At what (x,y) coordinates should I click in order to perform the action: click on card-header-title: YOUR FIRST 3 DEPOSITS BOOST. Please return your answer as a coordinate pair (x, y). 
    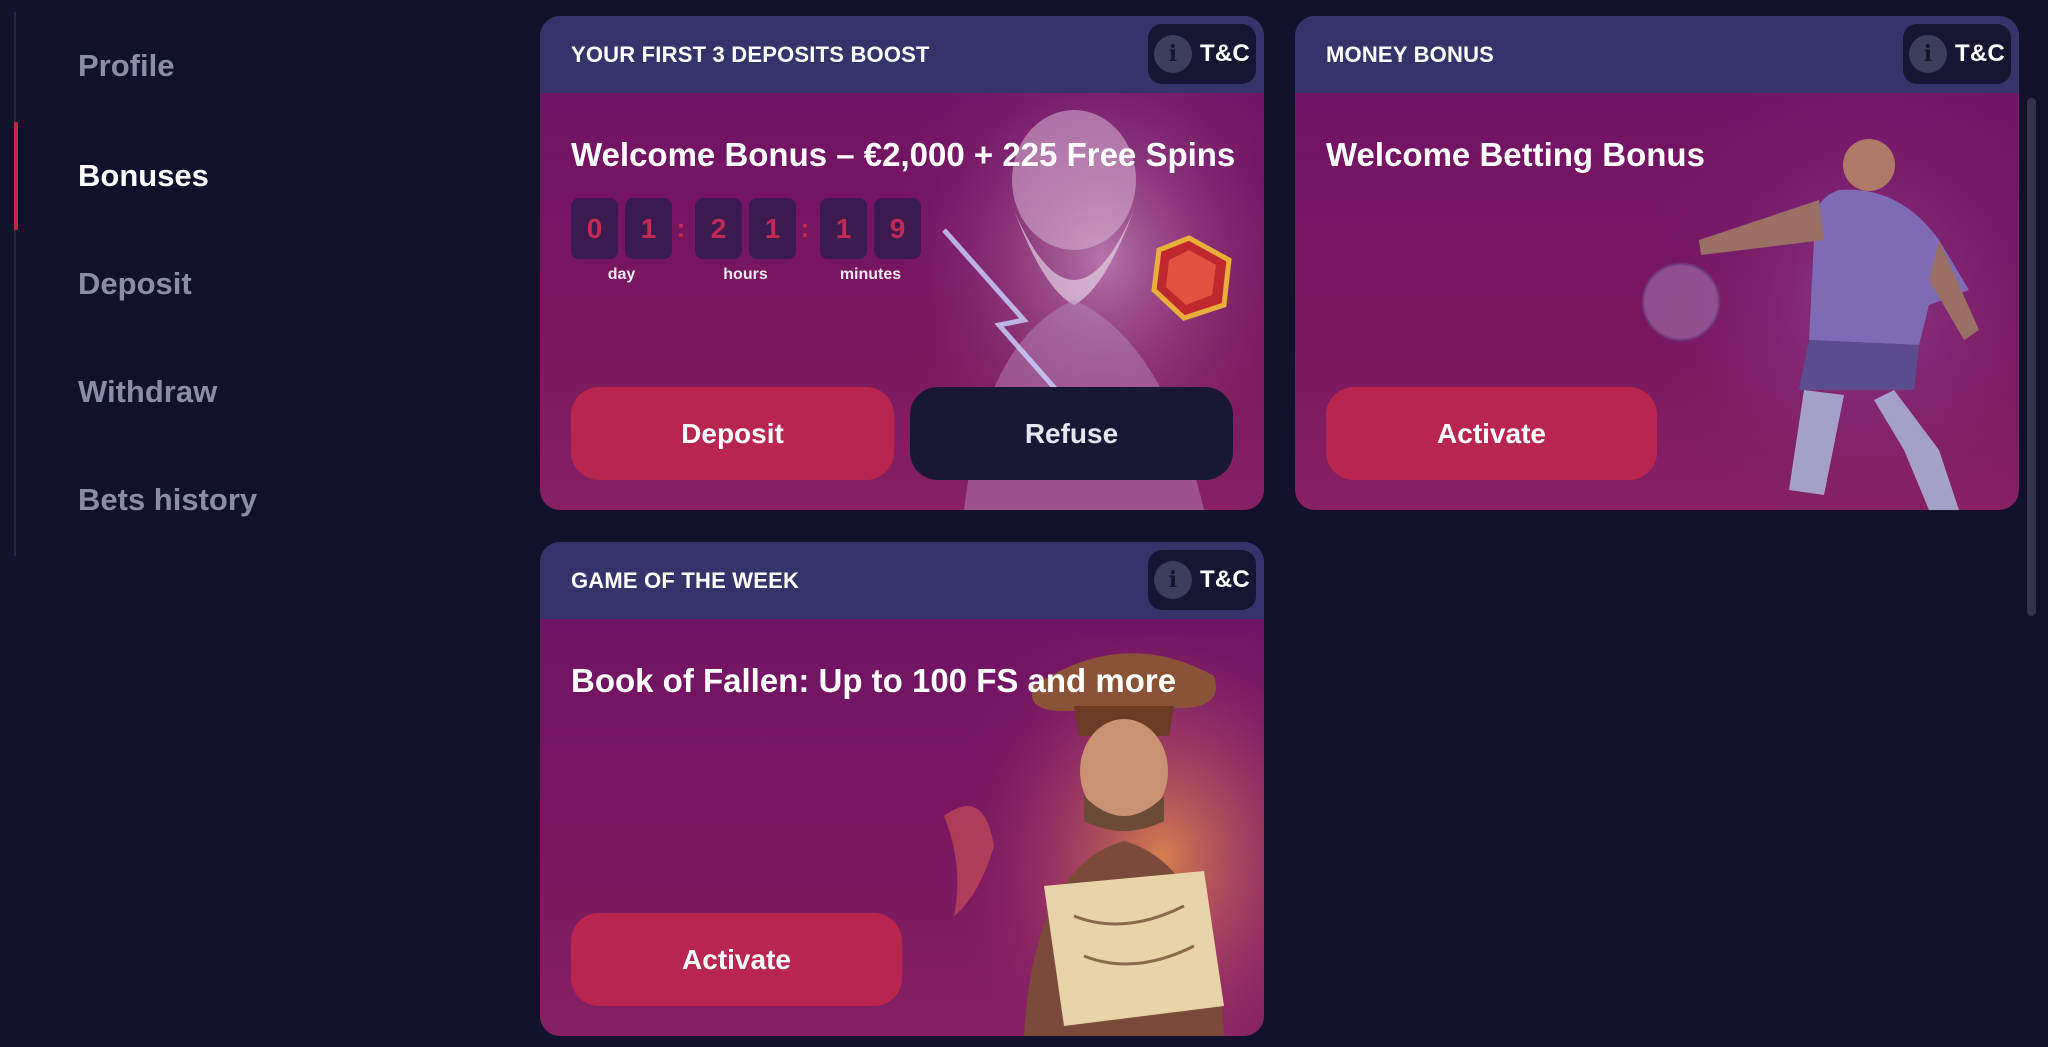
    Looking at the image, I should click on (750, 54).